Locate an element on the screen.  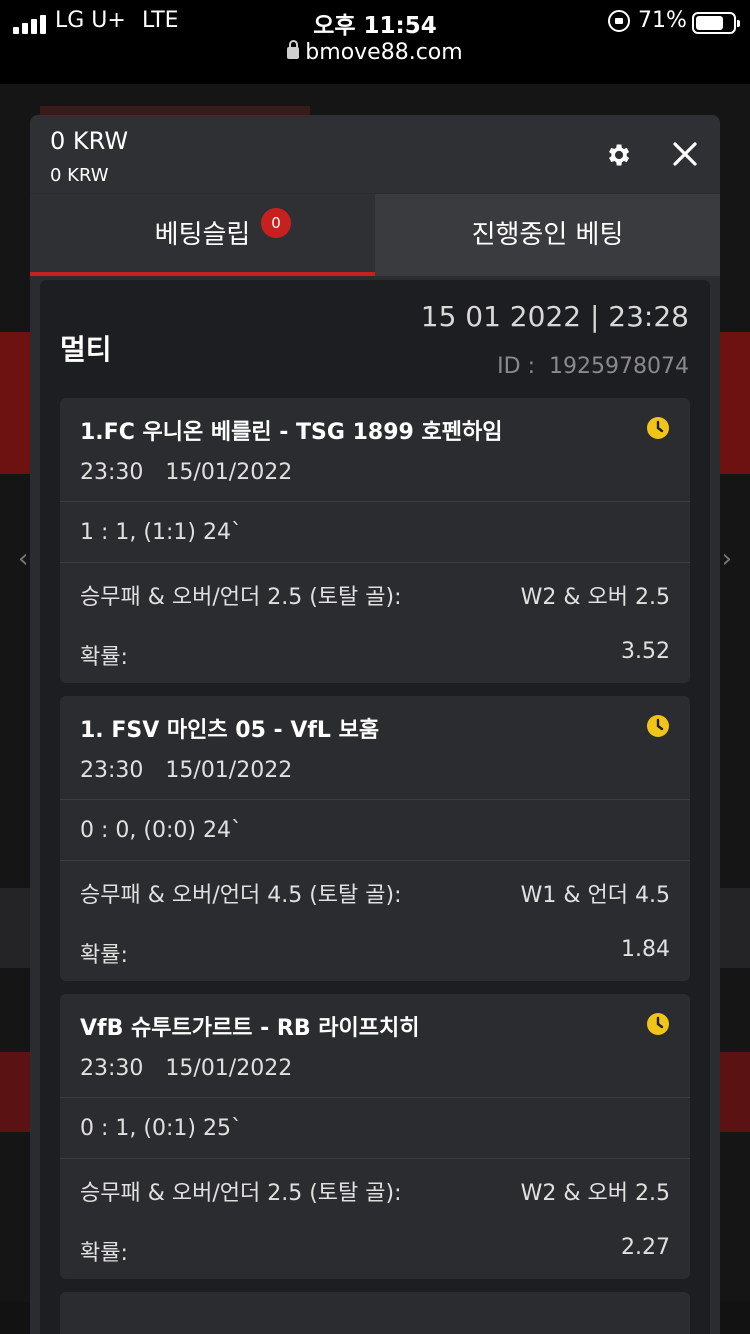
odds-value: 3.52 is located at coordinates (645, 651).